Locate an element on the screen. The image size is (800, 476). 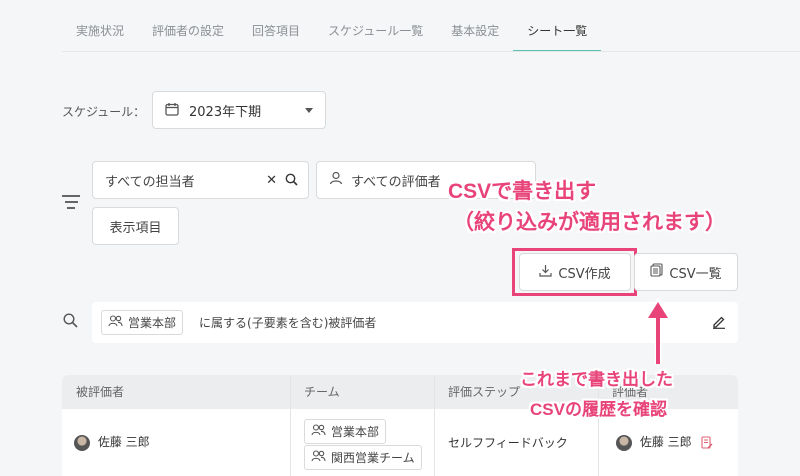
csv-list-button: CSV一覧 is located at coordinates (686, 272).